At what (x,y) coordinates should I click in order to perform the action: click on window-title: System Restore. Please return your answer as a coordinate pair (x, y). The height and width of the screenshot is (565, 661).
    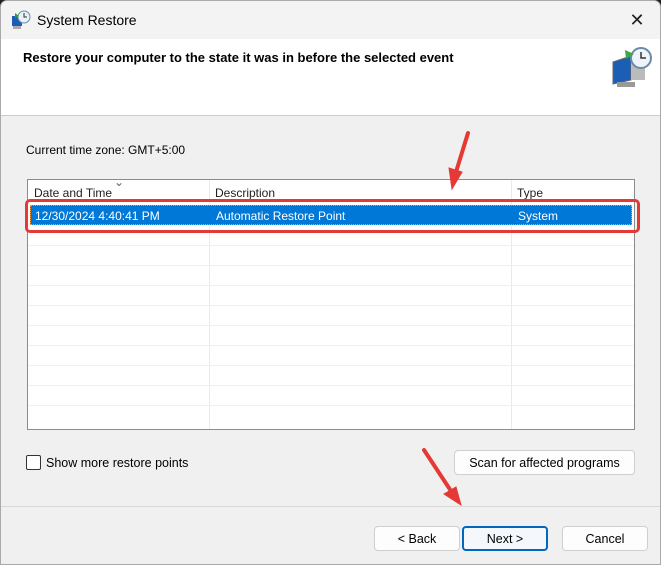
    Looking at the image, I should click on (87, 20).